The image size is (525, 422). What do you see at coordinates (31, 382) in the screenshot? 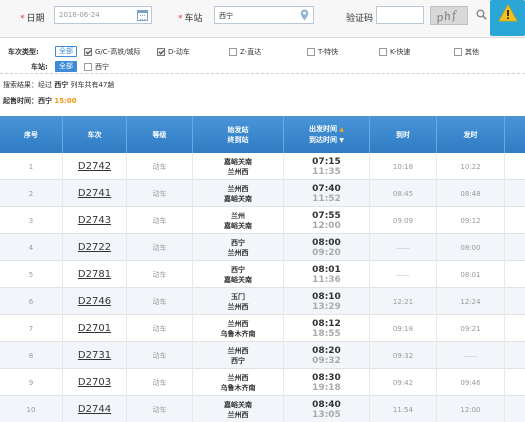
I see `row-number: 9` at bounding box center [31, 382].